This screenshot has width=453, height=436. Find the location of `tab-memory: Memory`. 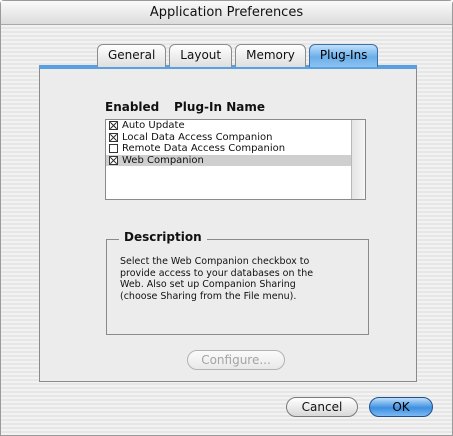

tab-memory: Memory is located at coordinates (270, 55).